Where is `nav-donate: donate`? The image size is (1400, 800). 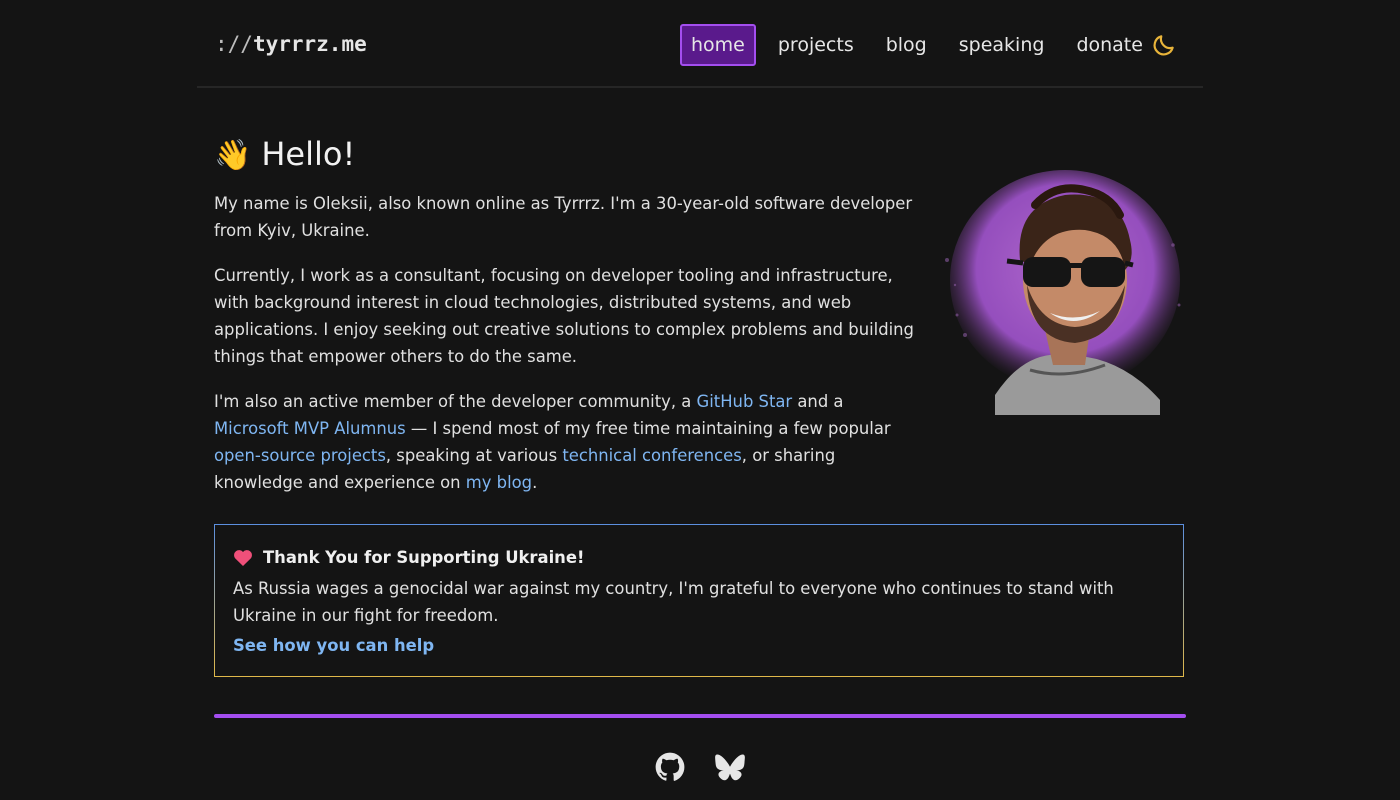
nav-donate: donate is located at coordinates (1109, 45).